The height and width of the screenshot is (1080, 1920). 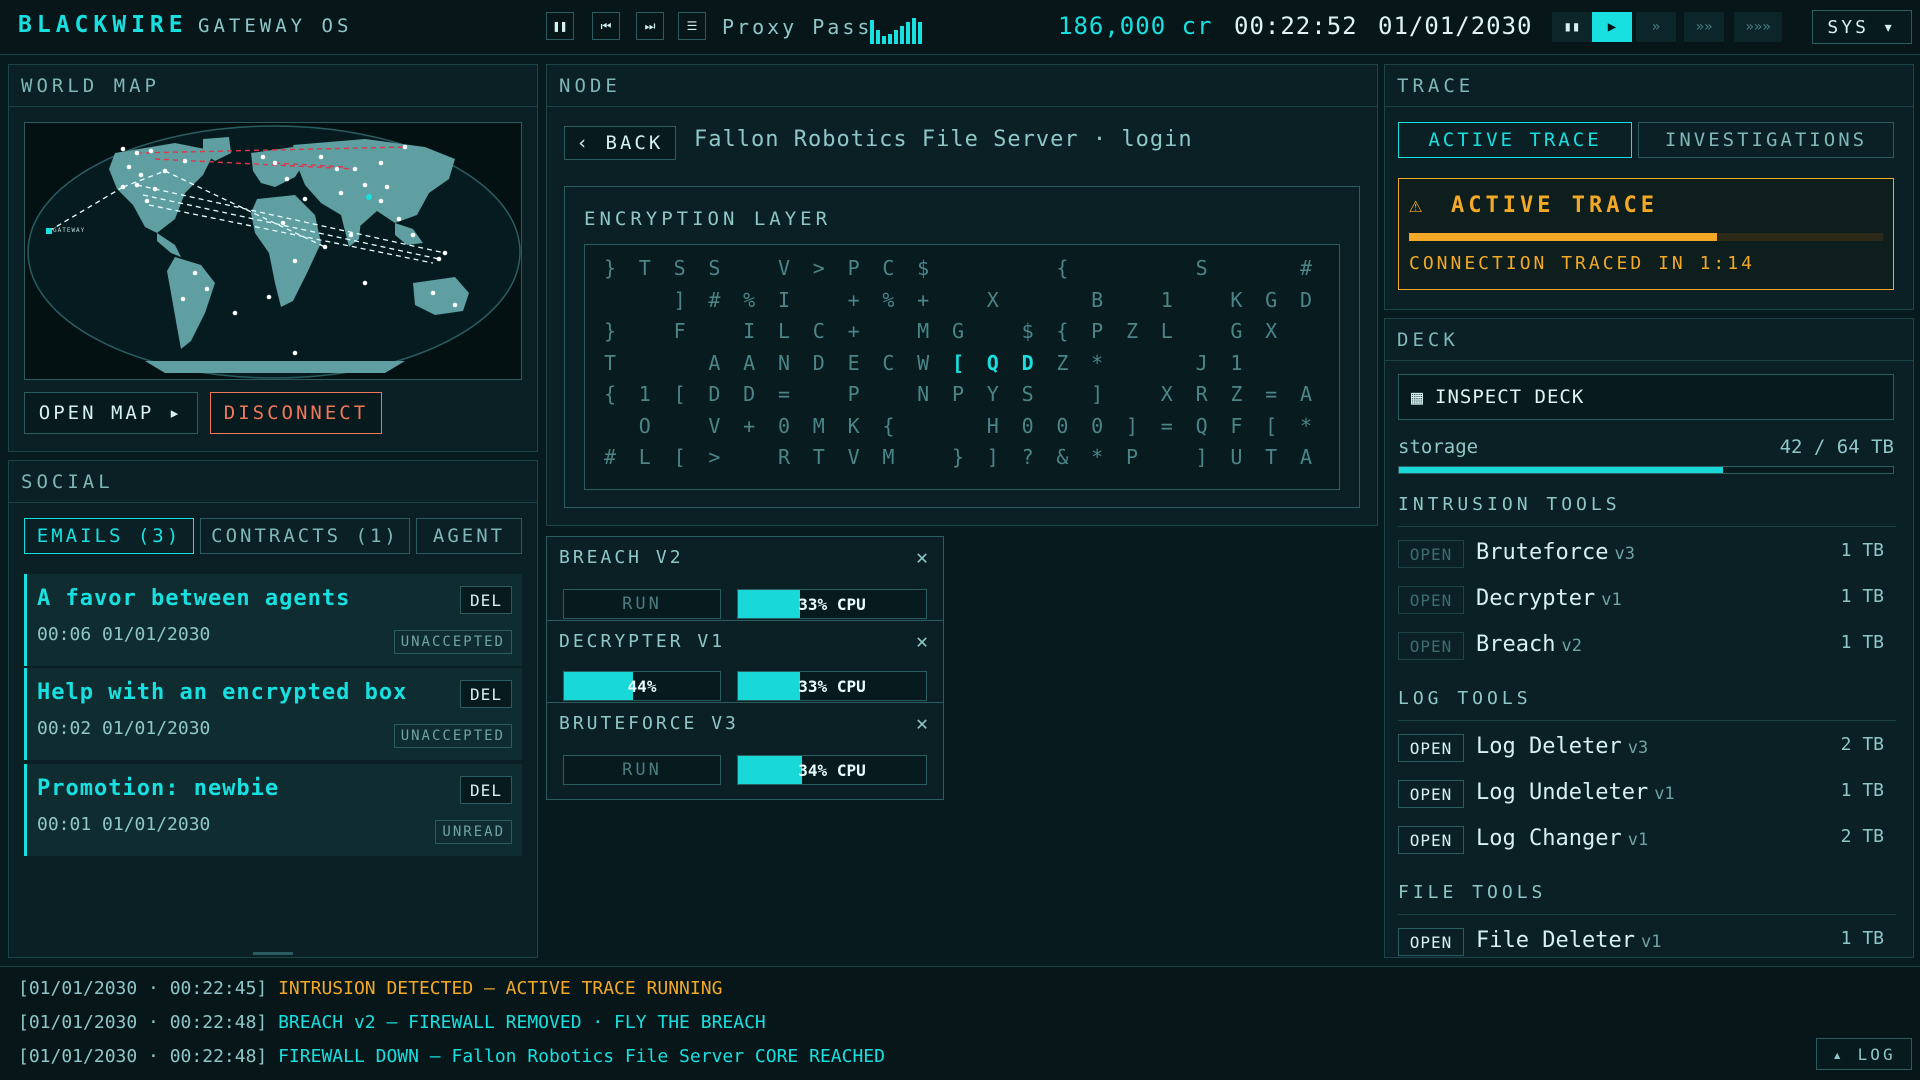 What do you see at coordinates (832, 604) in the screenshot?
I see `cpu-meter: 33% CPU` at bounding box center [832, 604].